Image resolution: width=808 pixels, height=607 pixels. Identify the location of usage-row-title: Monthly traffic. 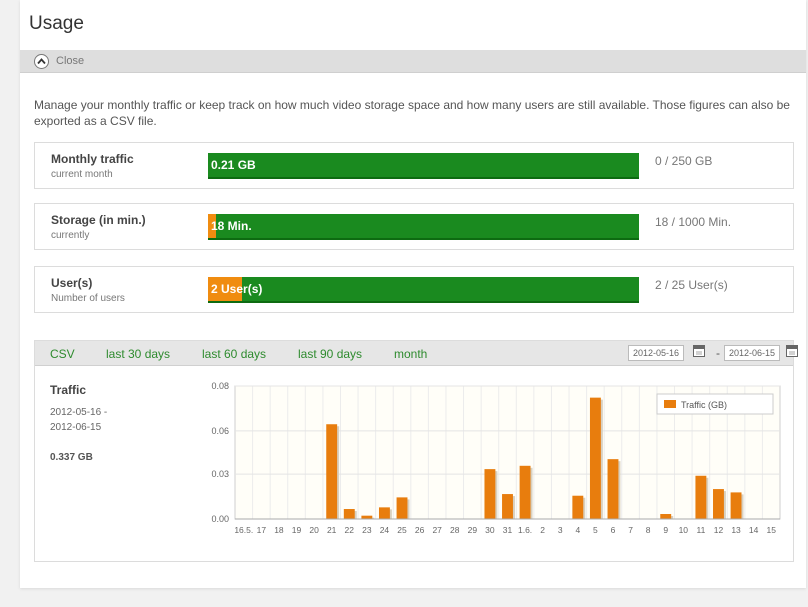
(92, 159).